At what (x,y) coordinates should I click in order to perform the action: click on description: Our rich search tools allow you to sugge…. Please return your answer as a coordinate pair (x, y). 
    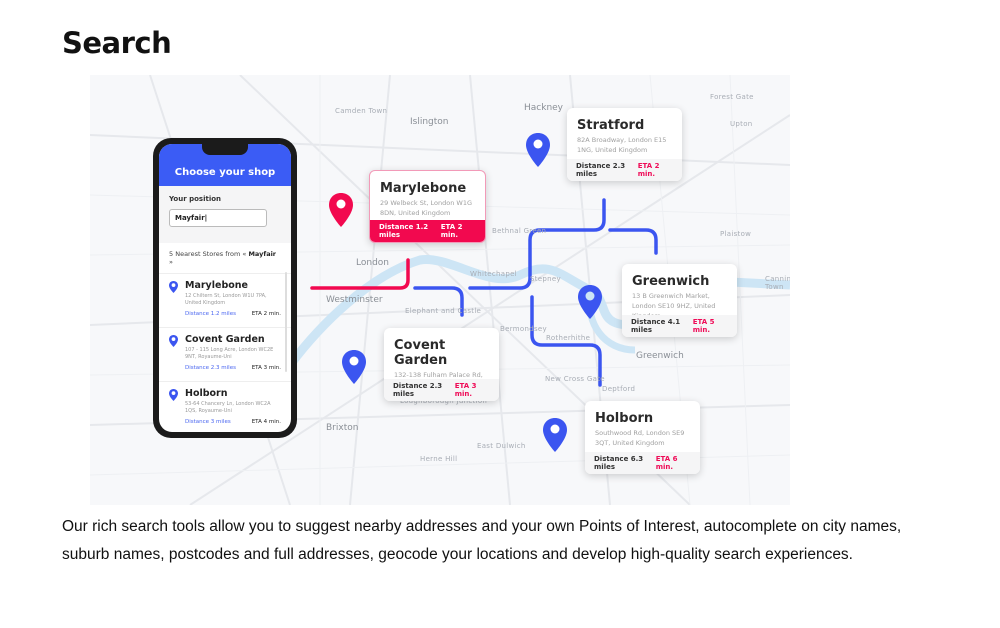
    Looking at the image, I should click on (482, 540).